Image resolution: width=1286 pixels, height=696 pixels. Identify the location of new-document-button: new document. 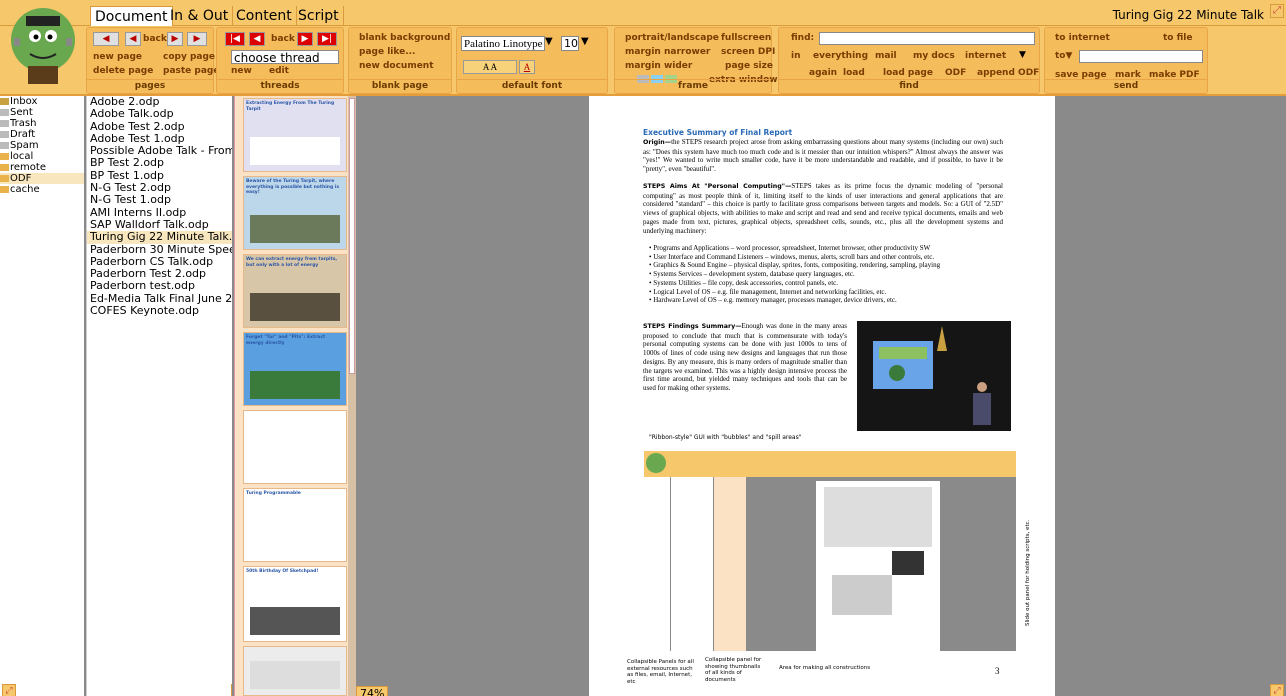
(396, 66).